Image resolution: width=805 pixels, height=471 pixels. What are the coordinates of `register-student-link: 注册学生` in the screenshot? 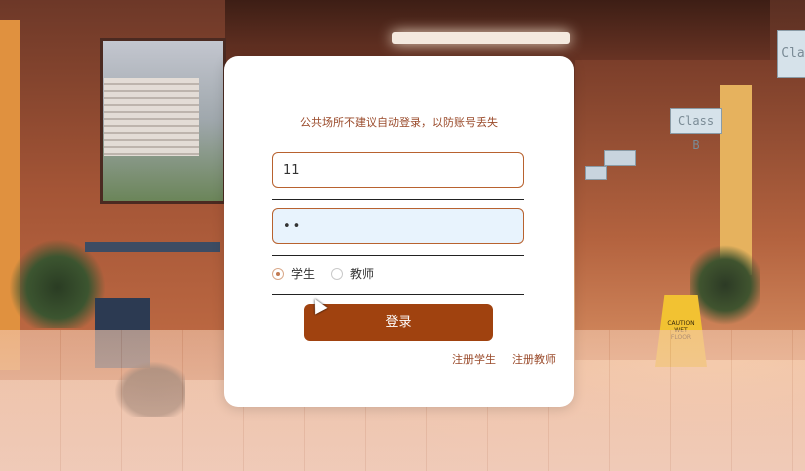 It's located at (474, 359).